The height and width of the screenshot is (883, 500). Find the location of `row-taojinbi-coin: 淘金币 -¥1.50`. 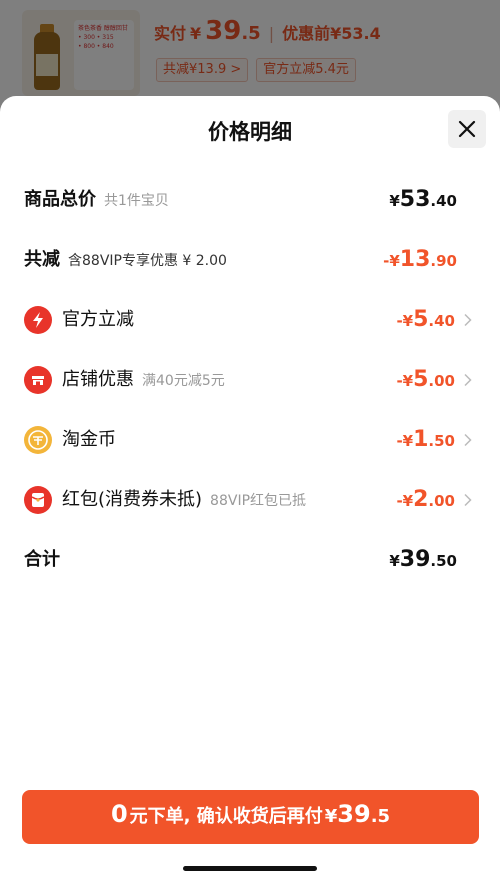

row-taojinbi-coin: 淘金币 -¥1.50 is located at coordinates (250, 440).